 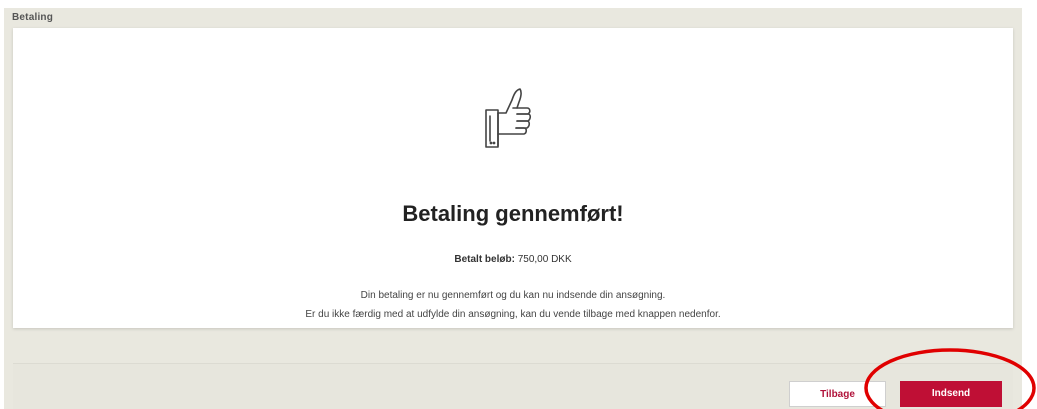 I want to click on paid-amount-value: 750,00 DKK, so click(x=544, y=259).